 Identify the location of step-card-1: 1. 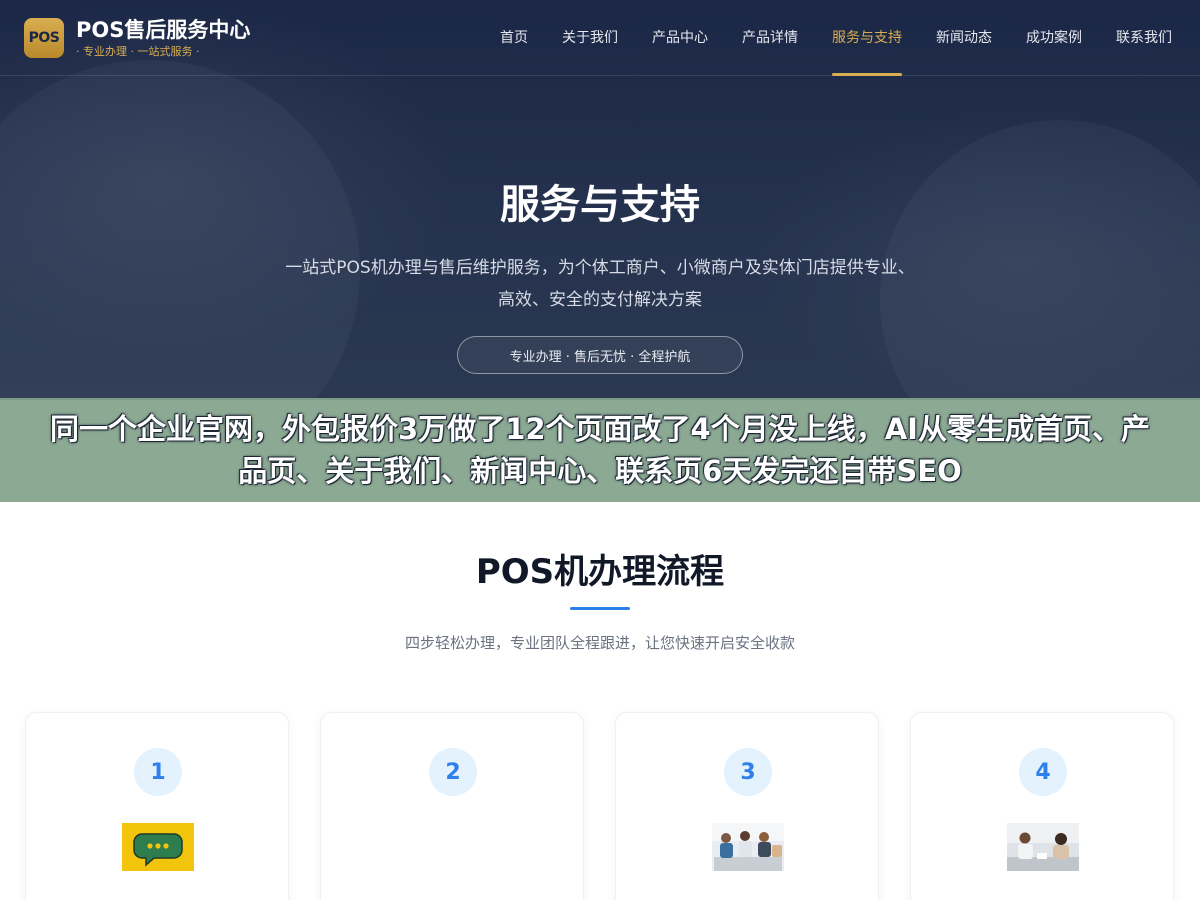
(157, 806).